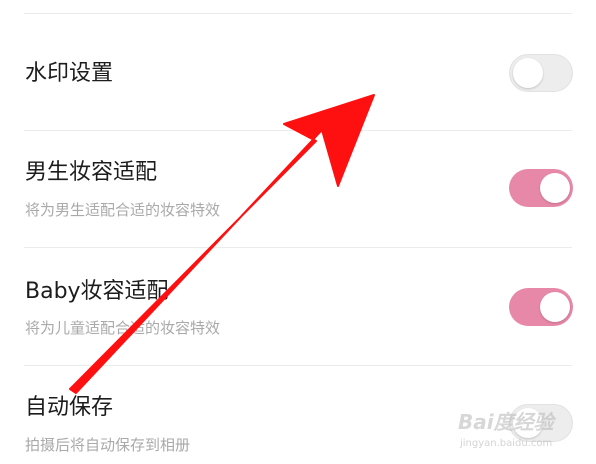 Image resolution: width=596 pixels, height=464 pixels. I want to click on baby-makeup-toggle, so click(541, 307).